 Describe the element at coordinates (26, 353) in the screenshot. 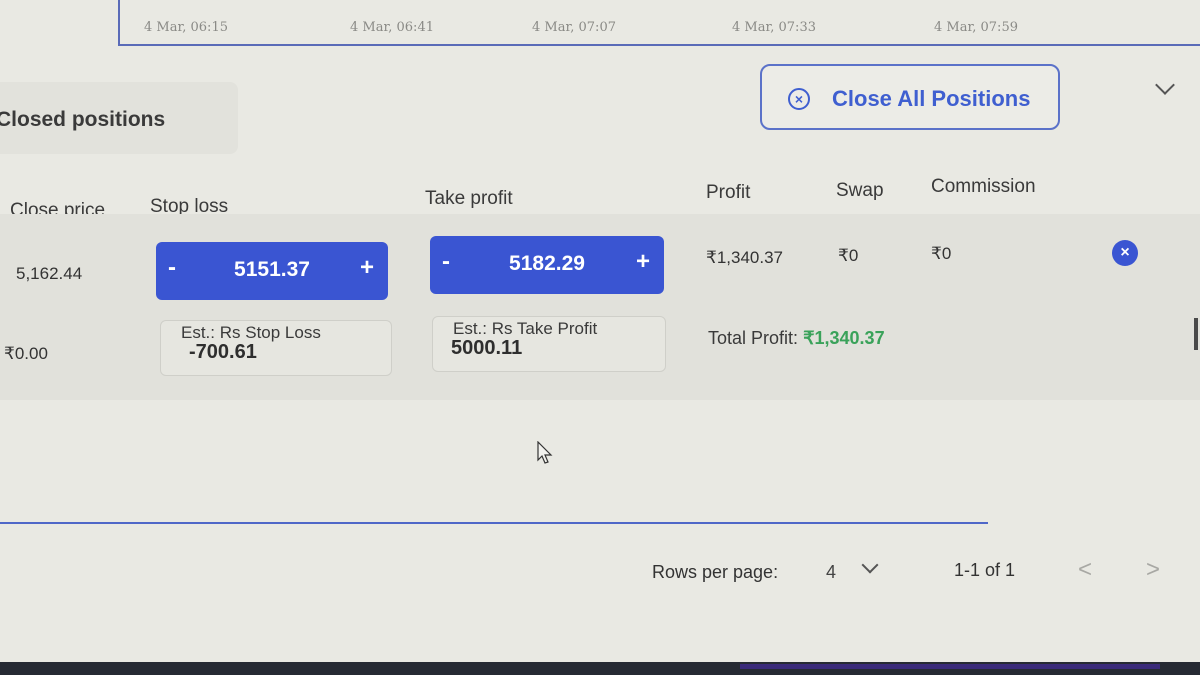

I see `secondary-value: ₹0.00` at that location.